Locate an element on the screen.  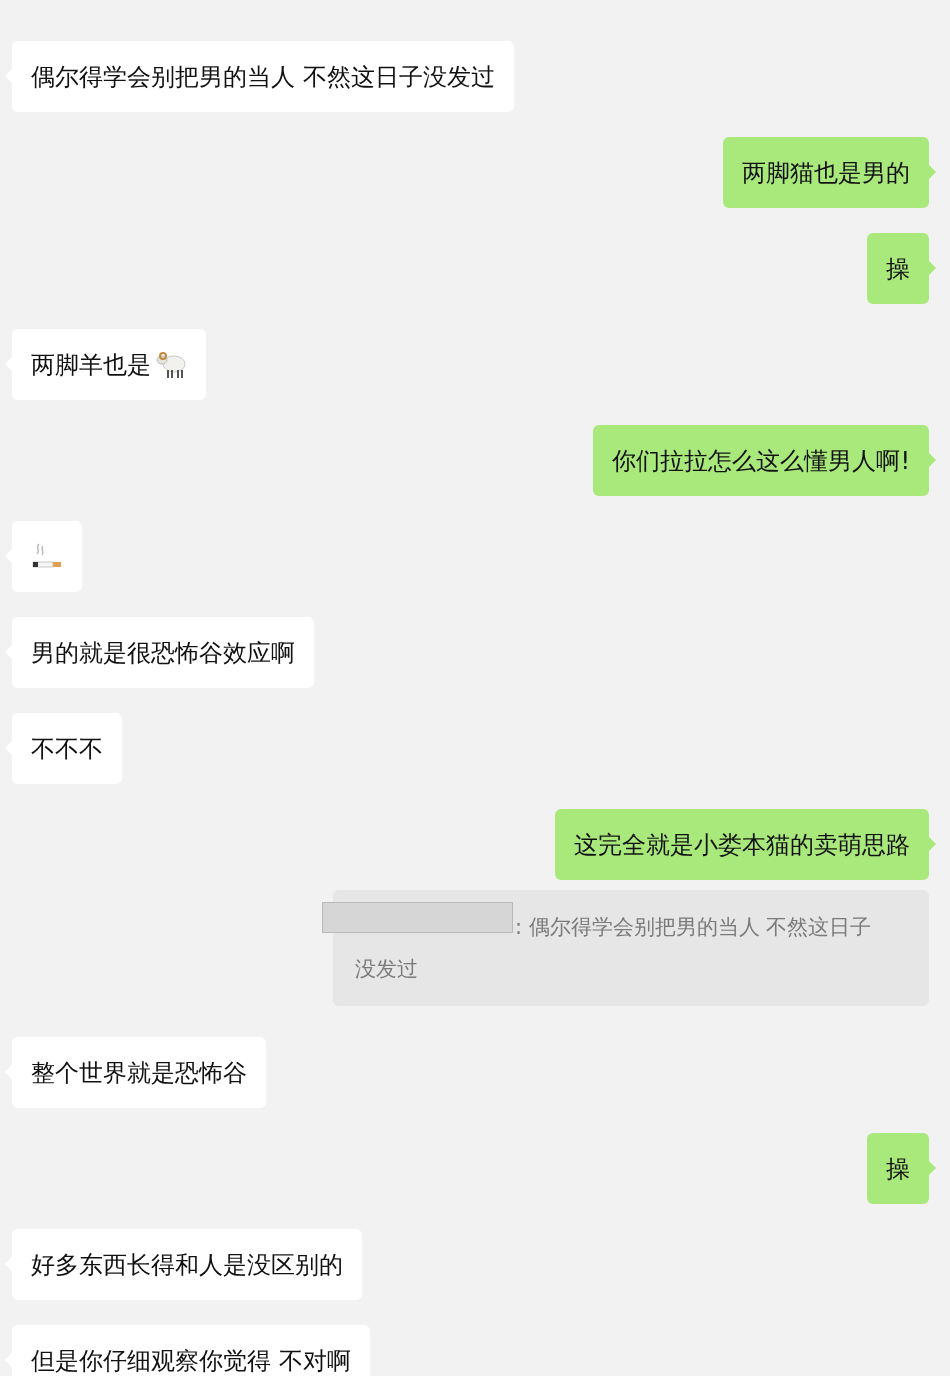
message-bubble: 整个世界就是恐怖谷 is located at coordinates (139, 1072).